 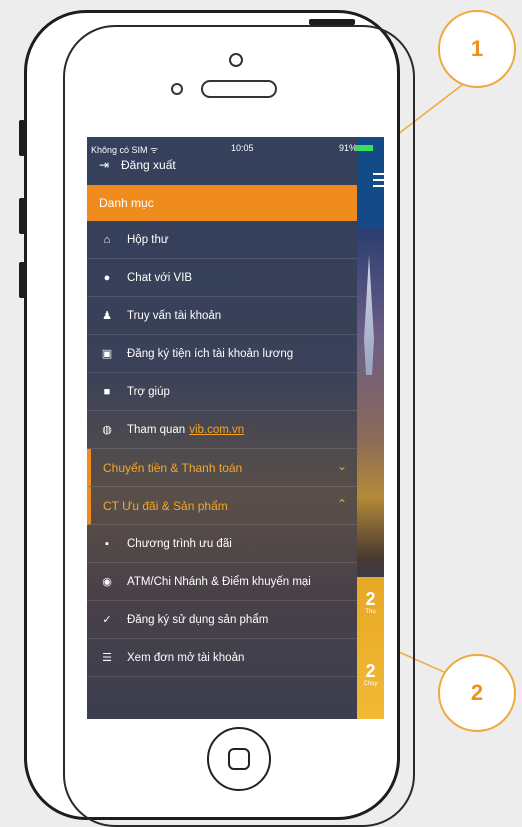 I want to click on globe-icon: ◍, so click(x=107, y=430).